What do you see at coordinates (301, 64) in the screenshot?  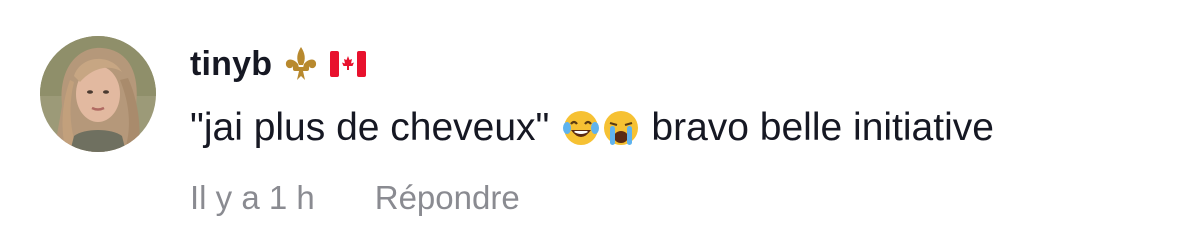 I see `fleur-de-lis-icon` at bounding box center [301, 64].